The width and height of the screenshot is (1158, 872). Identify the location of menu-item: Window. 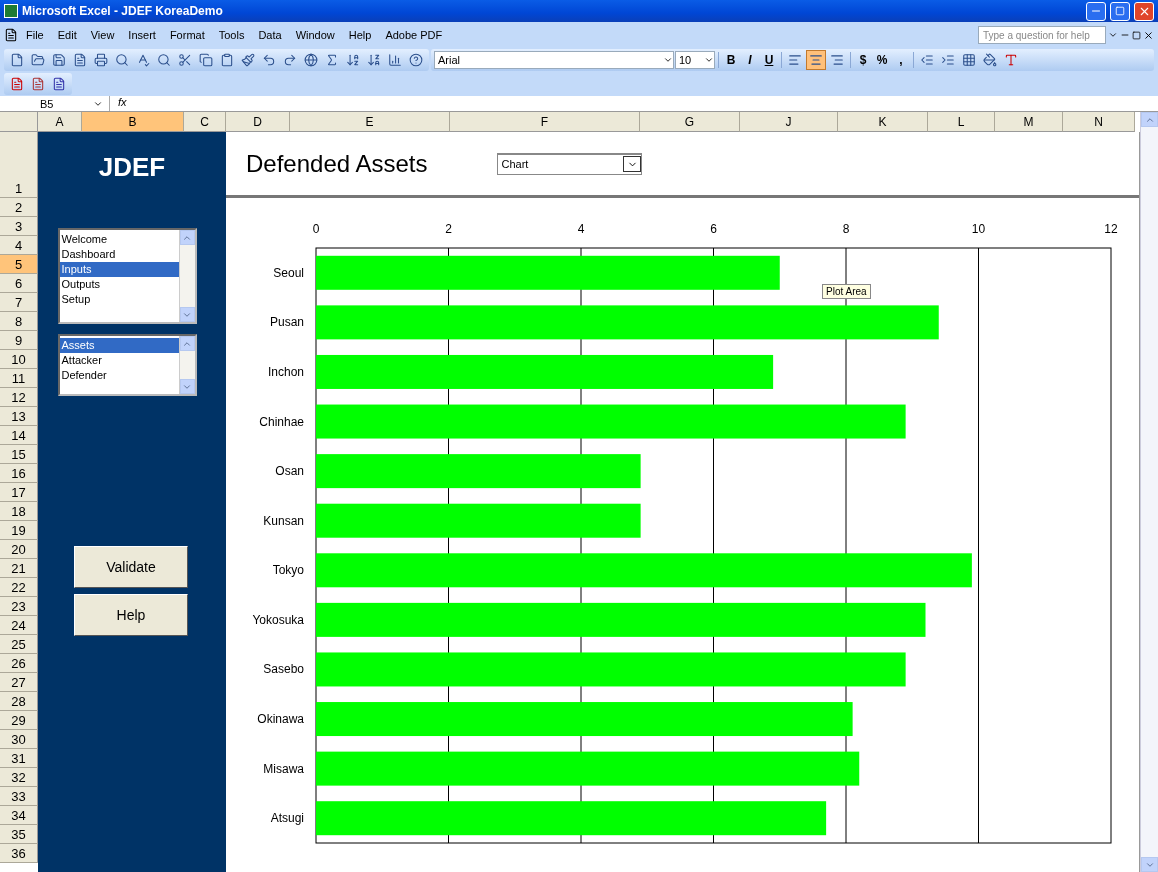
(315, 35).